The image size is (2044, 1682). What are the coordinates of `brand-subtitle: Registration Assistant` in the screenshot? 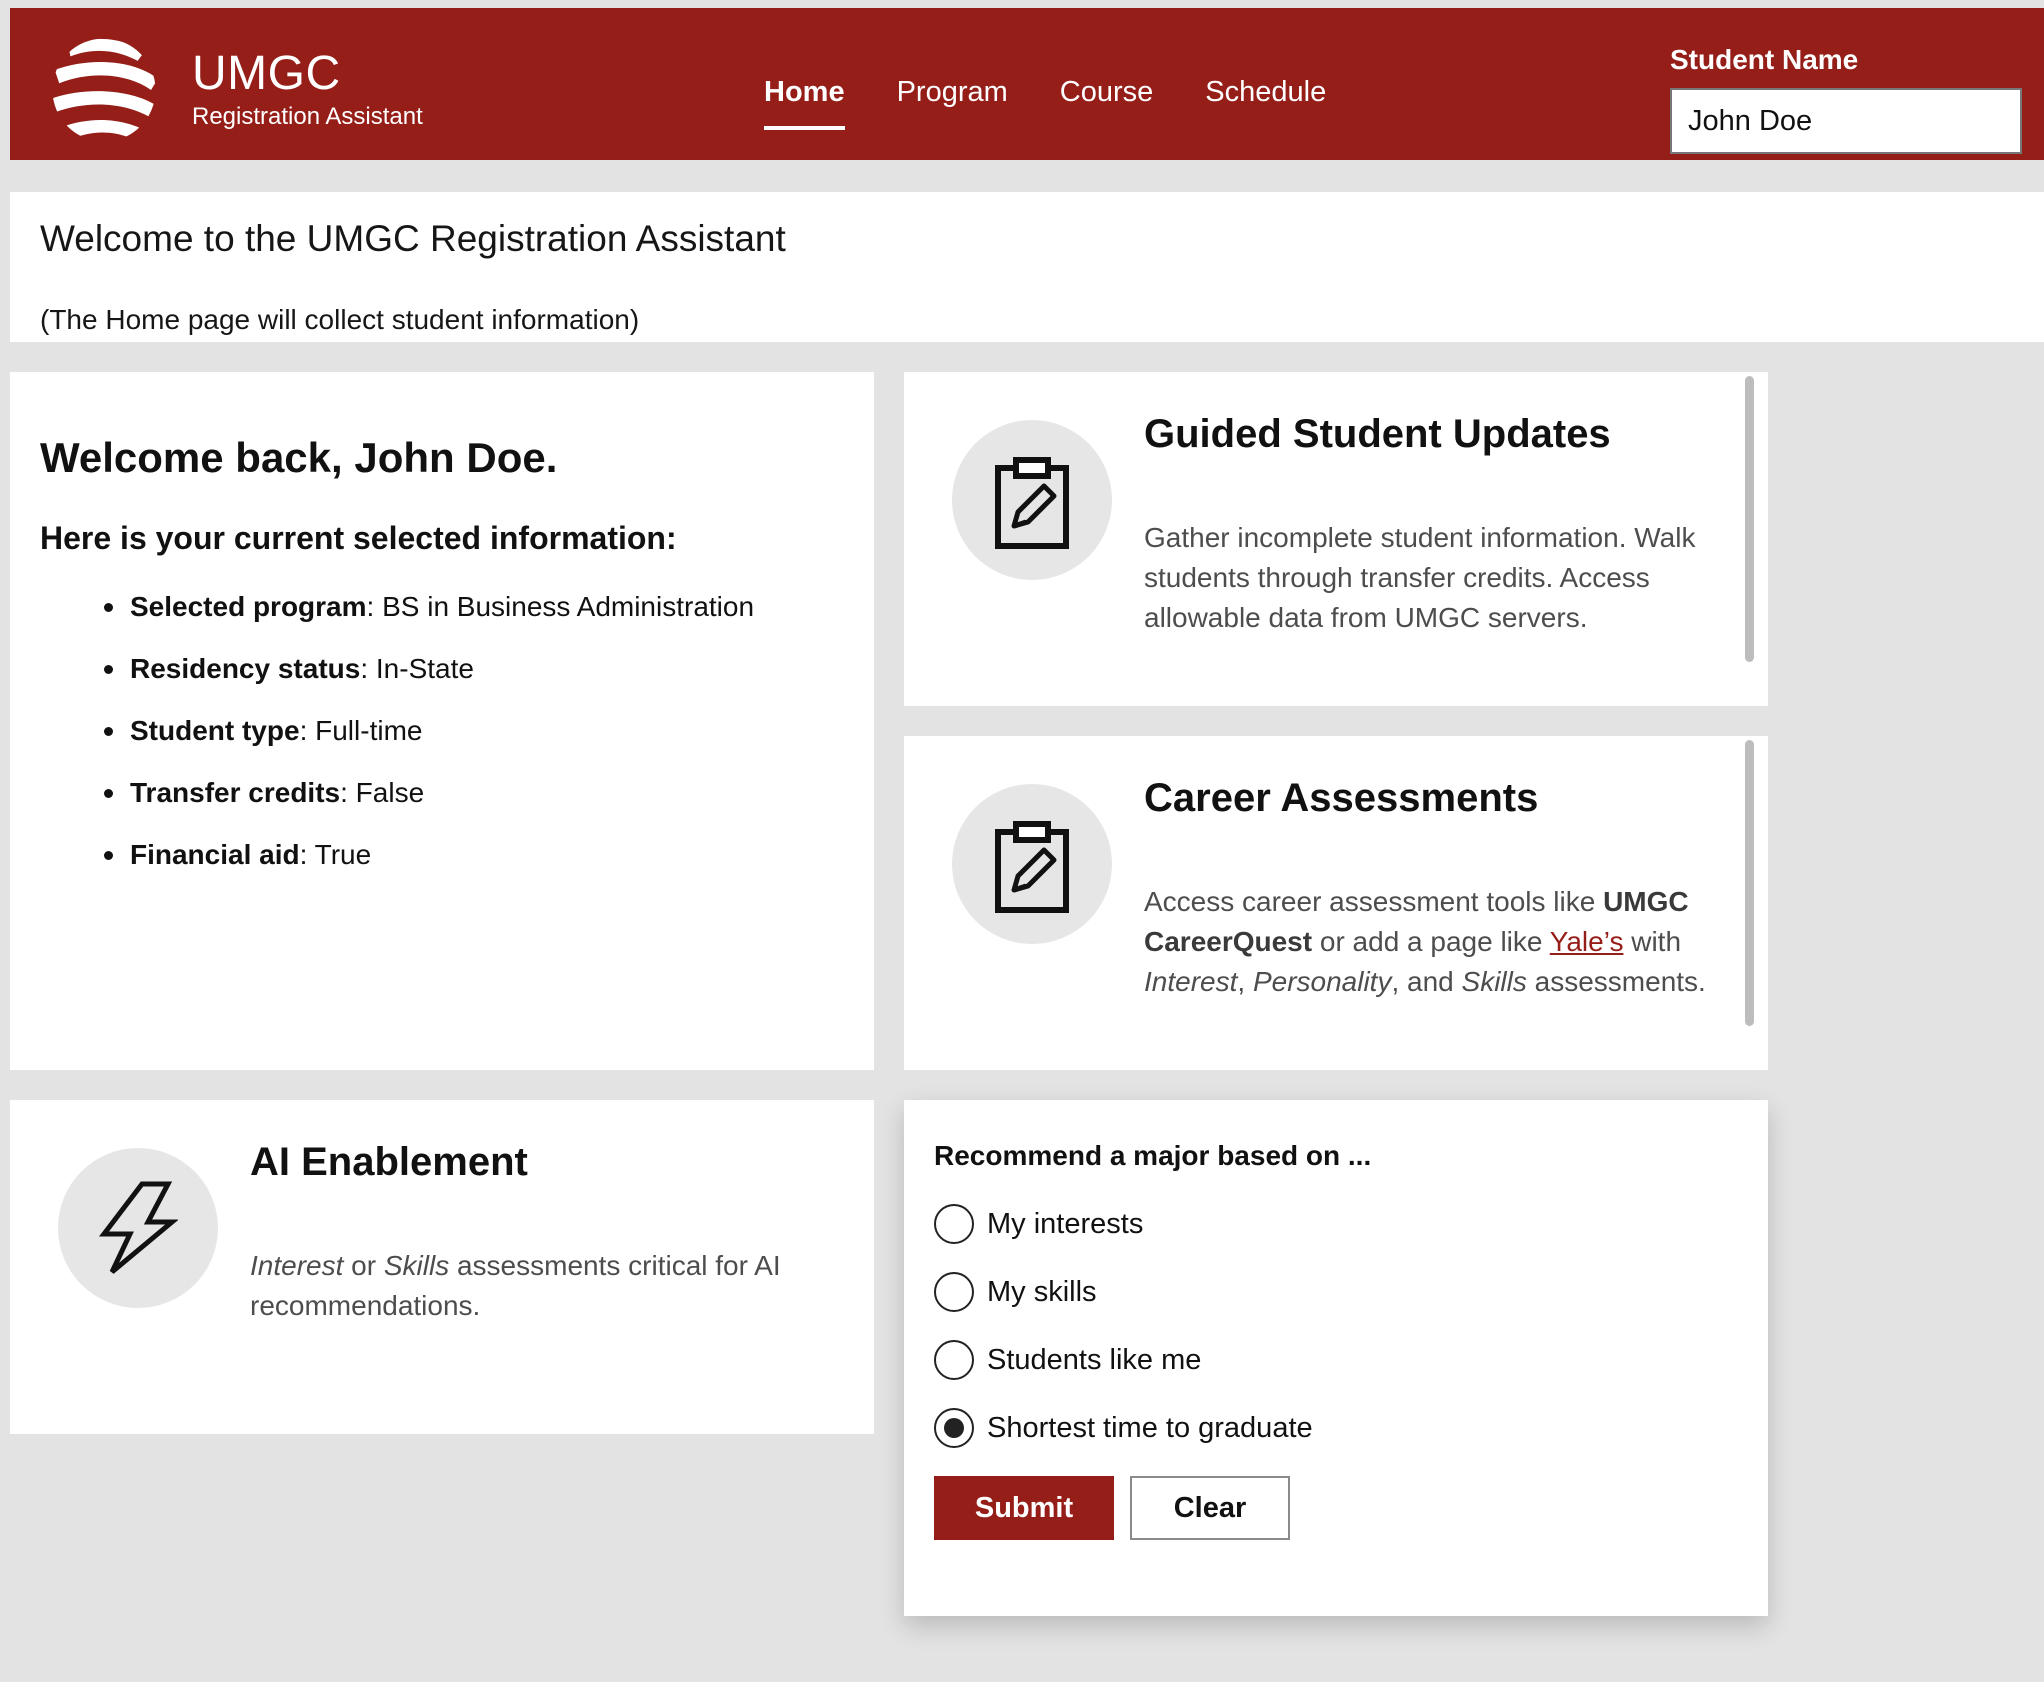 It's located at (307, 116).